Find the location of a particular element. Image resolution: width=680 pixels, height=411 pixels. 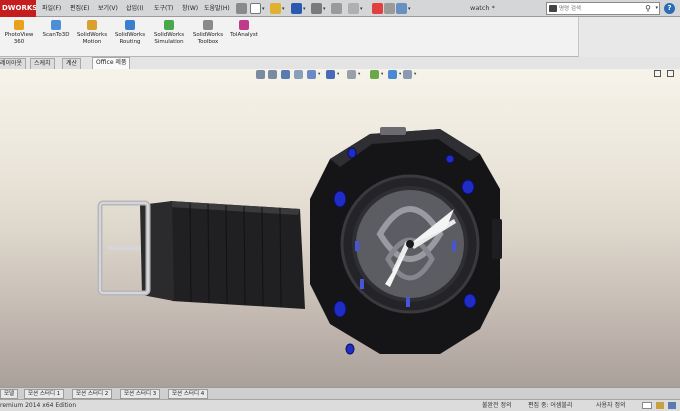

solidworks-simulation-button: SolidWorks Simulation is located at coordinates (169, 33).